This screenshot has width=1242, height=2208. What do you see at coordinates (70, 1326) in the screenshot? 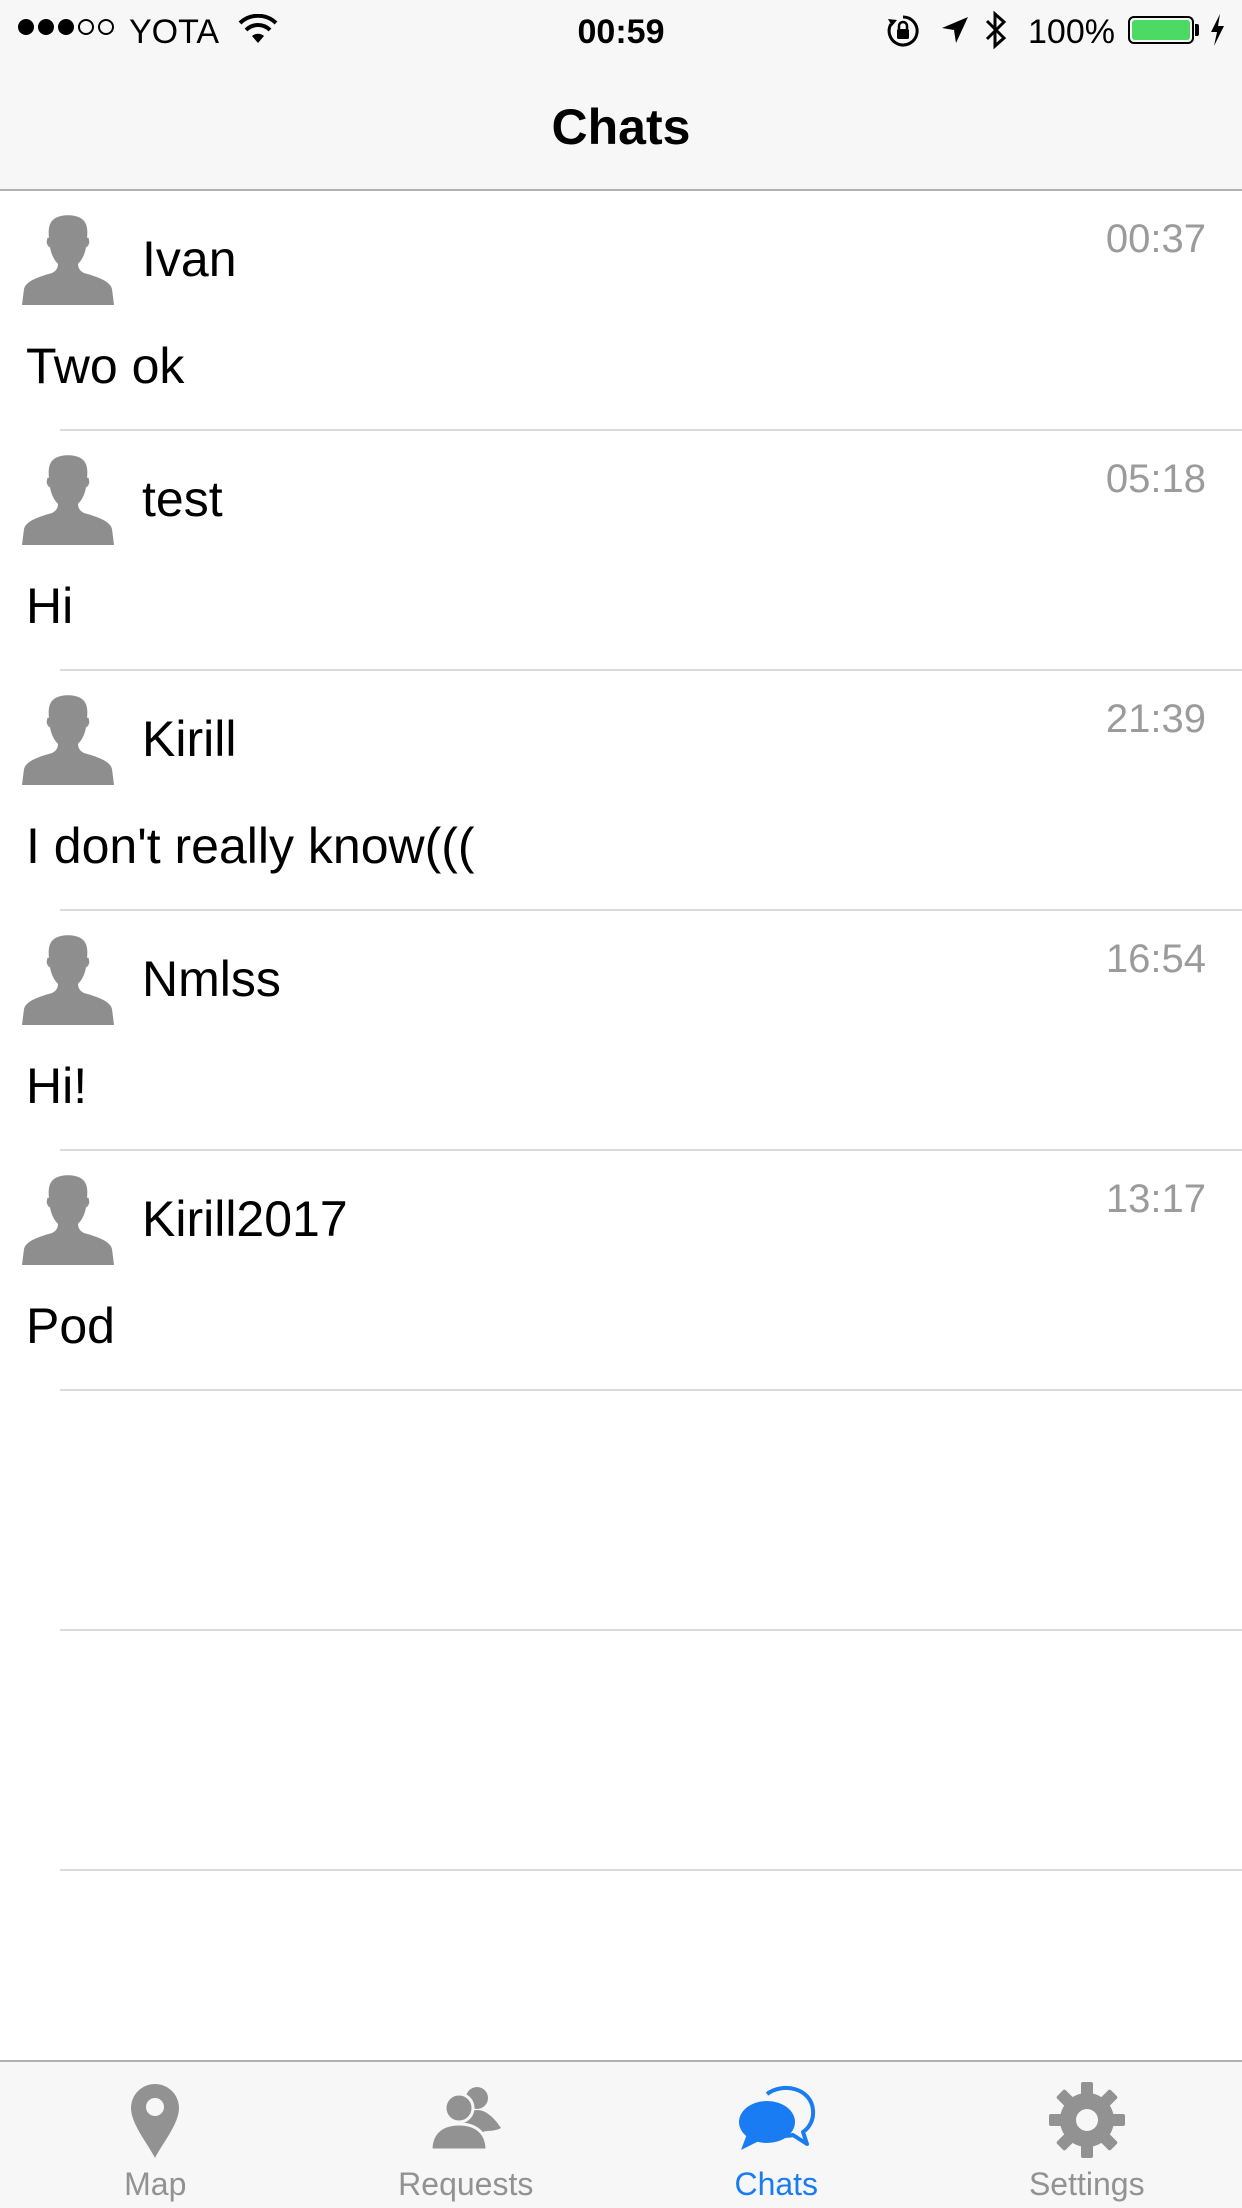
I see `chat-last-message: Pod` at bounding box center [70, 1326].